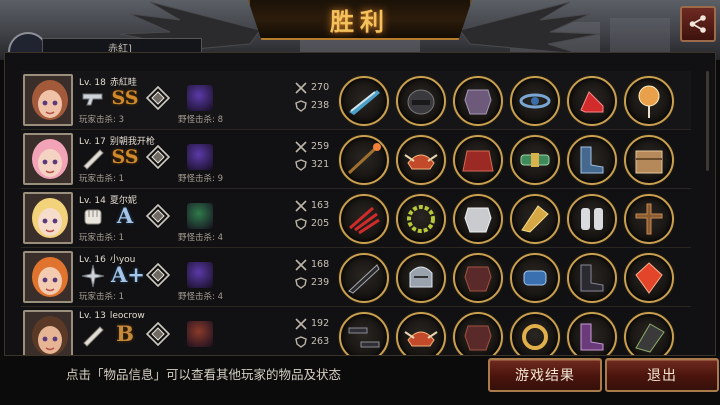 This screenshot has width=720, height=405. I want to click on treasure-box-icon, so click(649, 162).